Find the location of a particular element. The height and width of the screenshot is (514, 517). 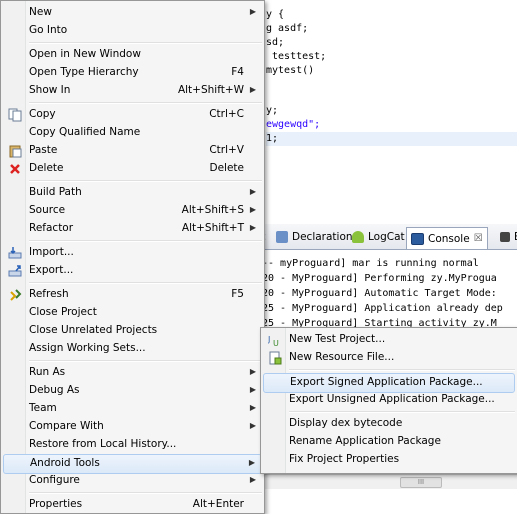

code-line: ewgewqd"; is located at coordinates (293, 124).